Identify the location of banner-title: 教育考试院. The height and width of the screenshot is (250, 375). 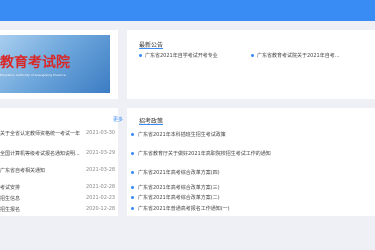
(35, 63).